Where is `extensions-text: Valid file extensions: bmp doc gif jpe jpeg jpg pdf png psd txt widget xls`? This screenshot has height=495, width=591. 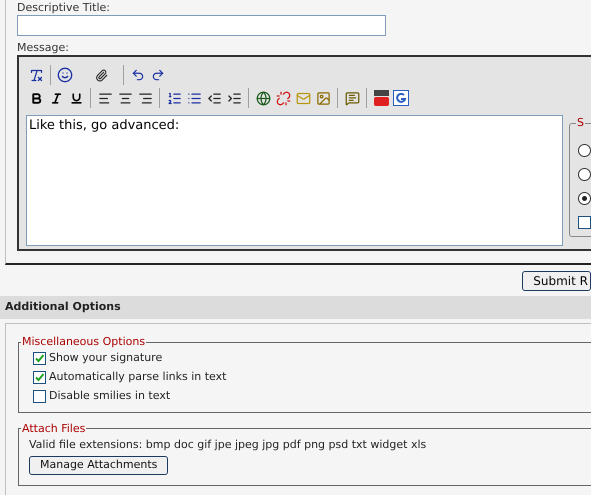 extensions-text: Valid file extensions: bmp doc gif jpe jpeg jpg pdf png psd txt widget xls is located at coordinates (228, 445).